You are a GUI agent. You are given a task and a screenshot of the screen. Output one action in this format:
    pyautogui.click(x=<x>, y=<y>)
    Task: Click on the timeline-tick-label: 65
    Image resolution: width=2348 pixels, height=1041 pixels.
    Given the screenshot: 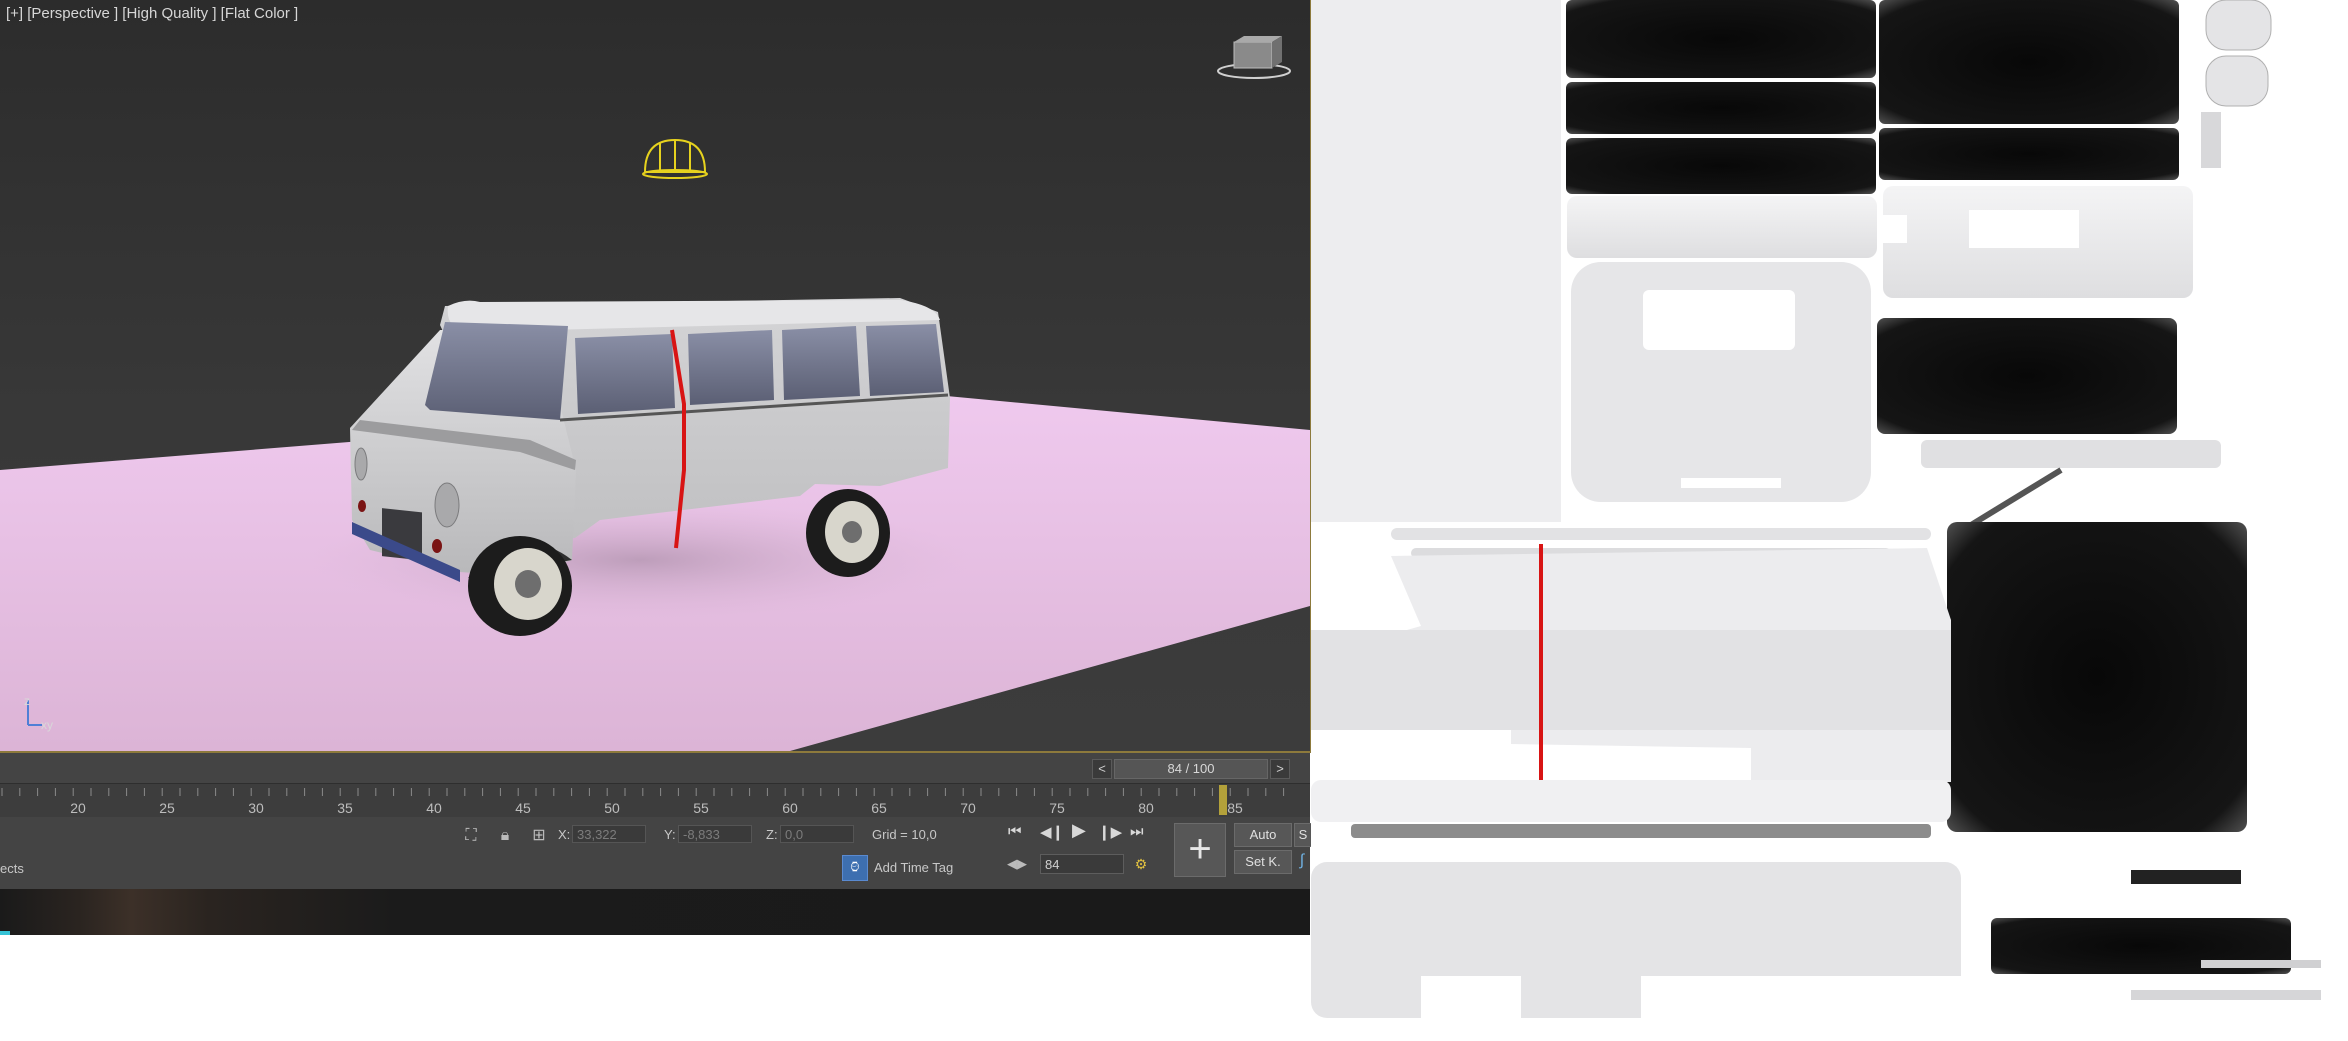 What is the action you would take?
    pyautogui.click(x=879, y=808)
    